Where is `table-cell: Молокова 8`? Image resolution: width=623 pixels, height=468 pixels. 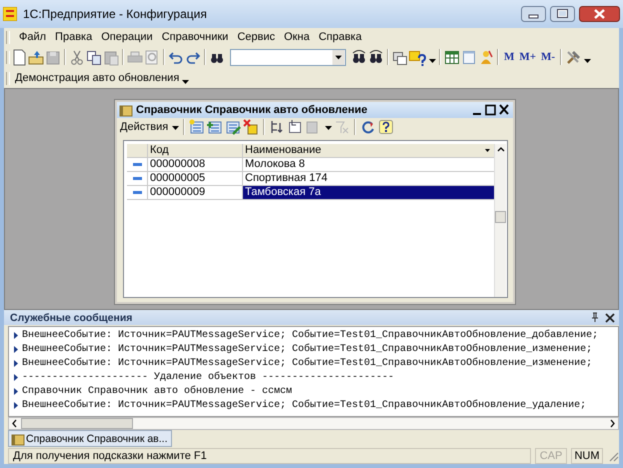 table-cell: Молокова 8 is located at coordinates (368, 164).